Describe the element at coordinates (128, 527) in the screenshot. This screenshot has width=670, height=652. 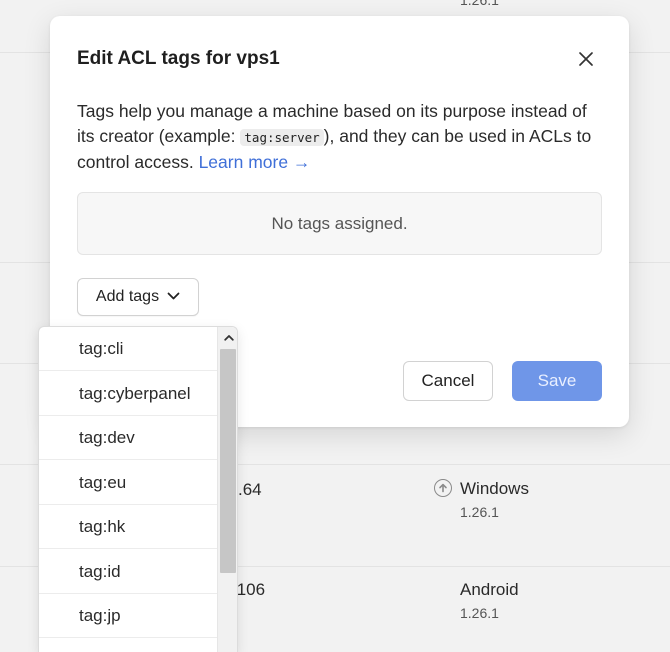
I see `tag-option: tag:hk` at that location.